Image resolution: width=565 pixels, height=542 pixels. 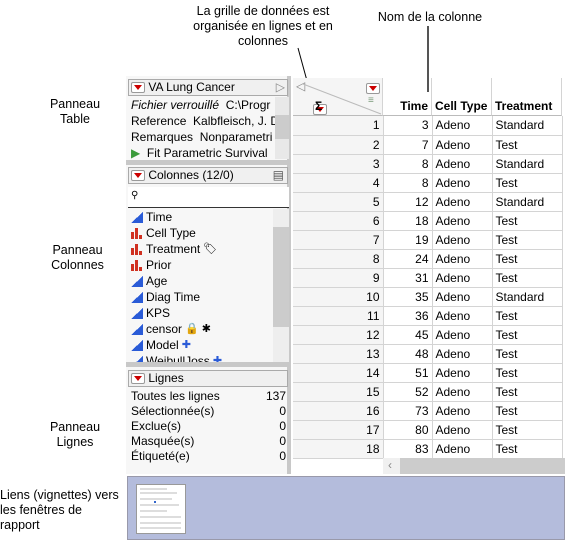 I want to click on row-number: 4, so click(x=338, y=183).